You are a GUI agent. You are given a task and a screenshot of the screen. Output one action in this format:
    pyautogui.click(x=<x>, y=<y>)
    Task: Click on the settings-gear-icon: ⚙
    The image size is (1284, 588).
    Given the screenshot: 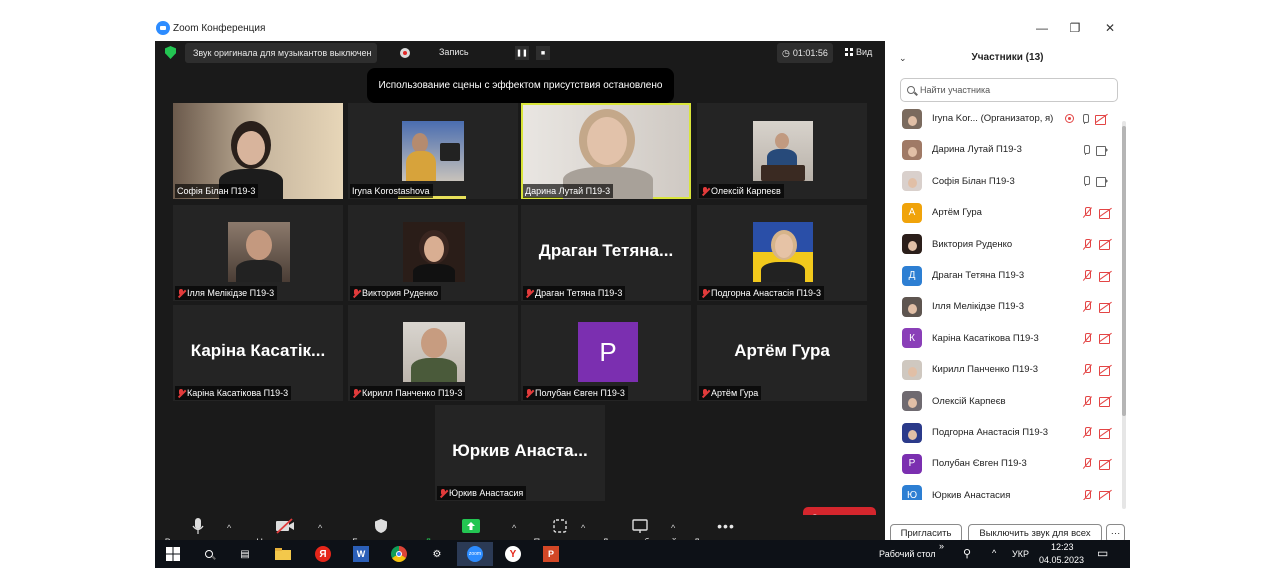 What is the action you would take?
    pyautogui.click(x=437, y=554)
    